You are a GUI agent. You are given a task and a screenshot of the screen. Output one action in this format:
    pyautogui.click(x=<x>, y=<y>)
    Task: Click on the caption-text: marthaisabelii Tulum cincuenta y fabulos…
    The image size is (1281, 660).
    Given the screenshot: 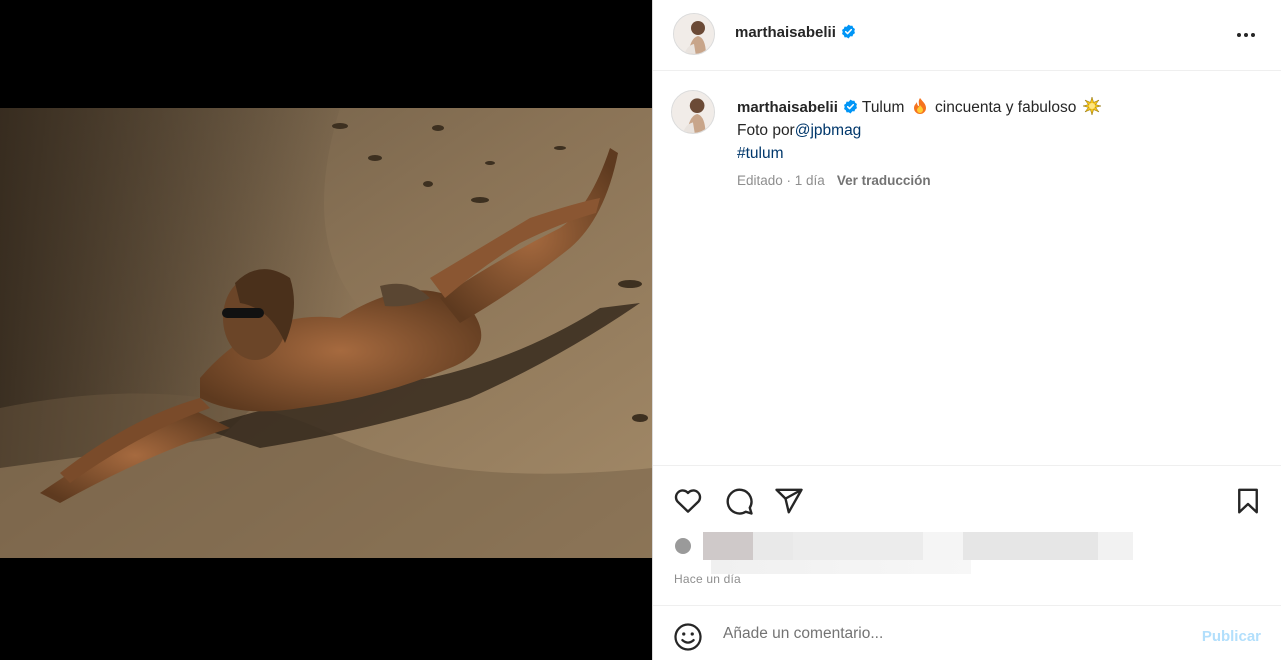 What is the action you would take?
    pyautogui.click(x=997, y=130)
    